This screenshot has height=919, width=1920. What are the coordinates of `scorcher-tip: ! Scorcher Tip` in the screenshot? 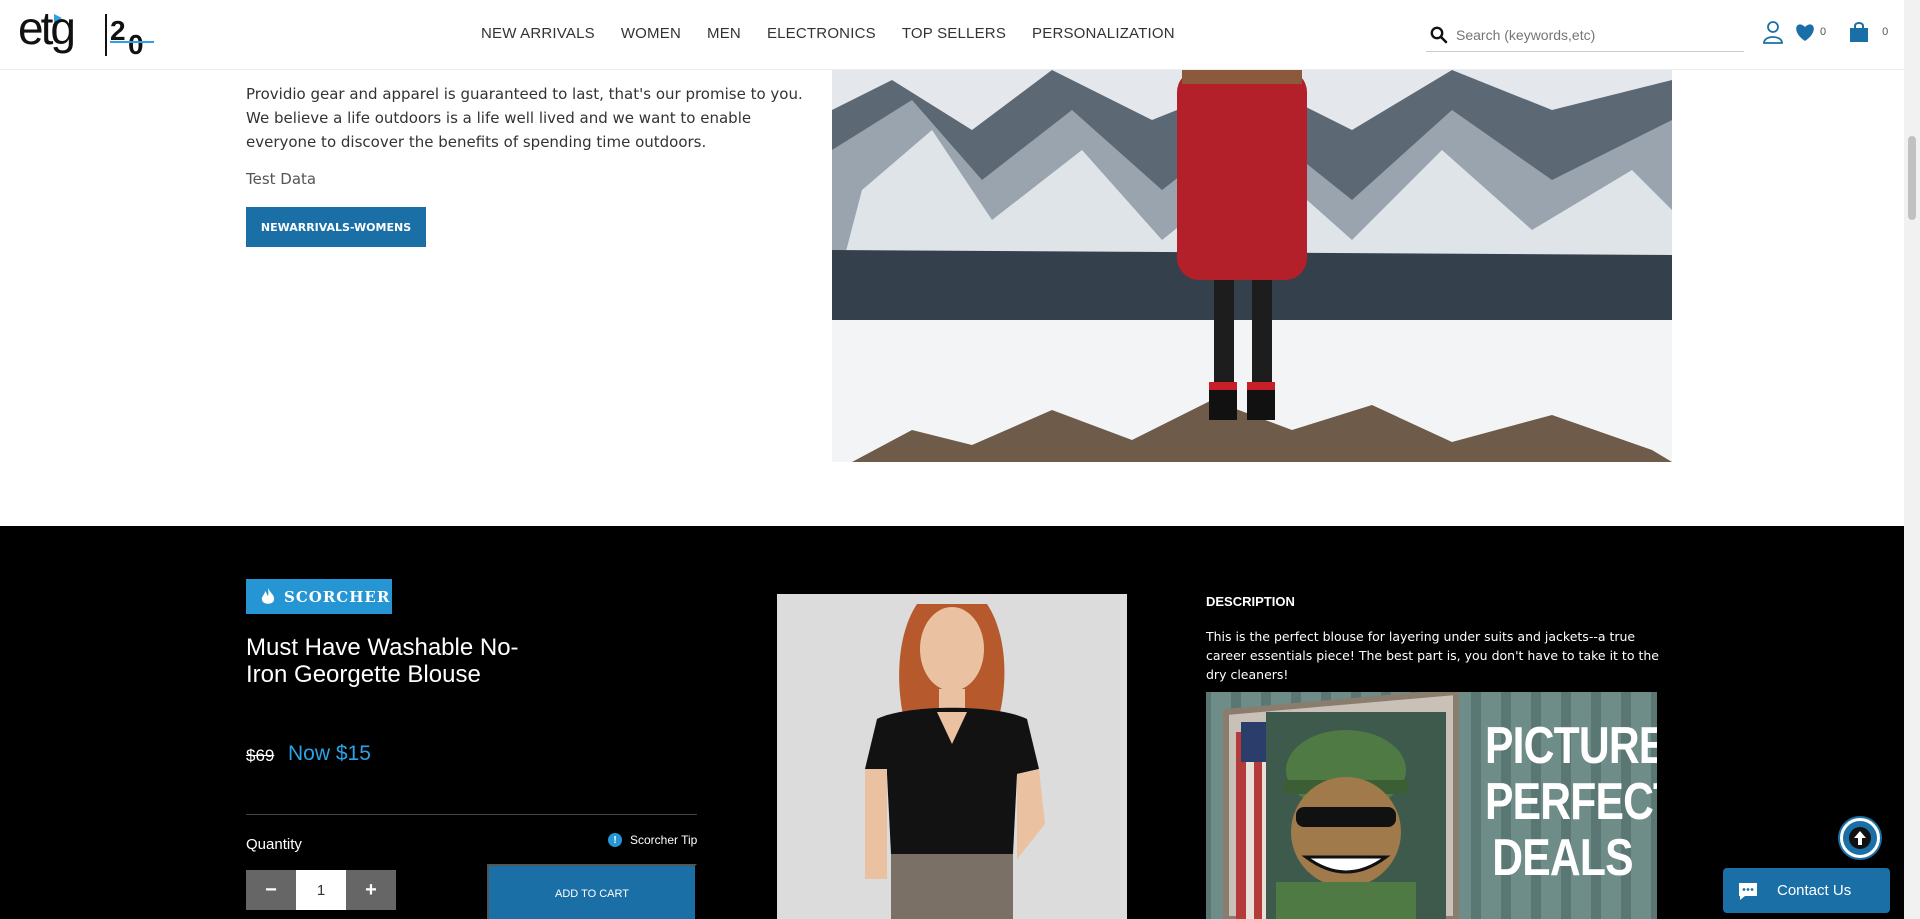 It's located at (652, 840).